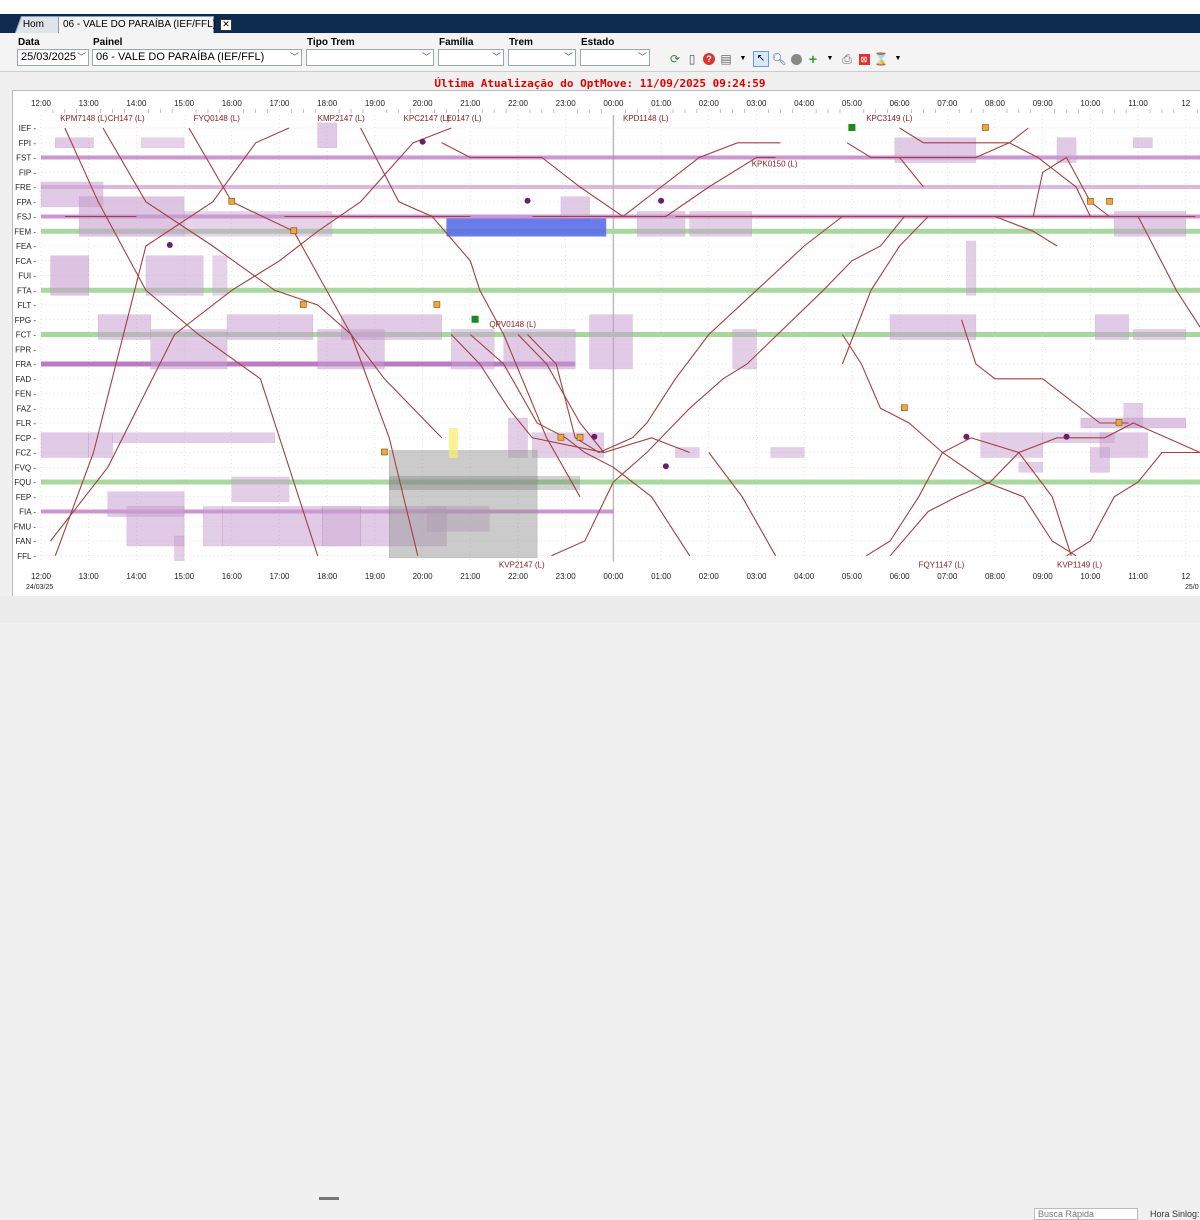 The image size is (1200, 1220). Describe the element at coordinates (709, 59) in the screenshot. I see `help-icon: ?` at that location.